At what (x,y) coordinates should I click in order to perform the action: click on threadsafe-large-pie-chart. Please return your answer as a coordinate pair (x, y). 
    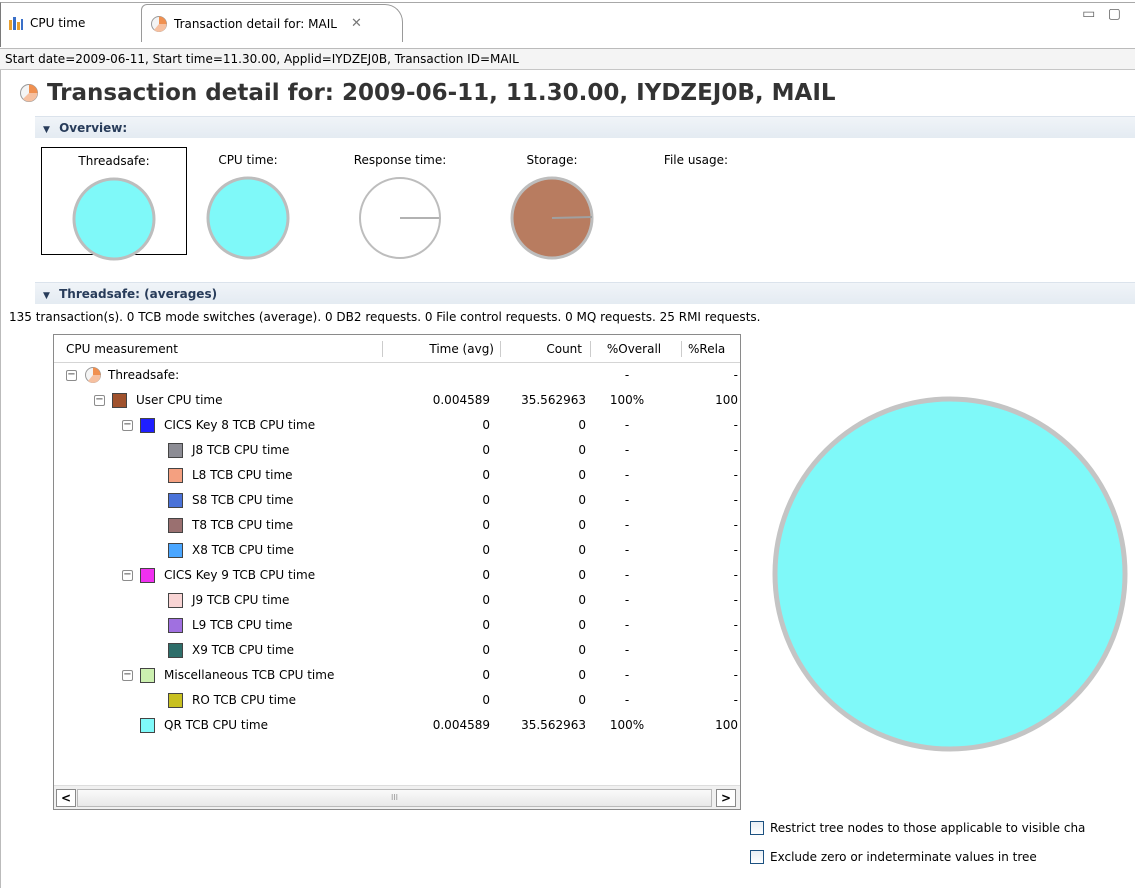
    Looking at the image, I should click on (950, 574).